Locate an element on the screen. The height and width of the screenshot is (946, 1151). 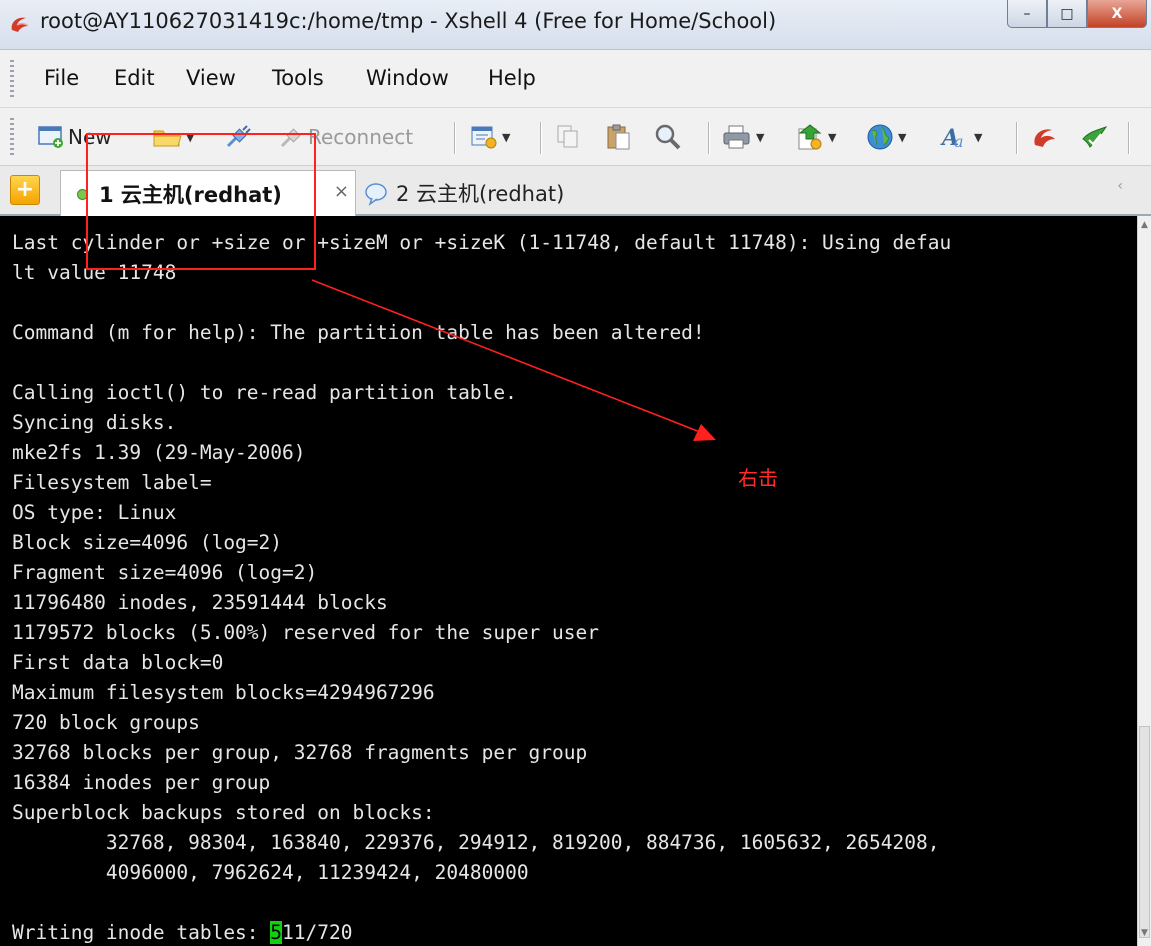
terminal-line: 720 block groups is located at coordinates (106, 722).